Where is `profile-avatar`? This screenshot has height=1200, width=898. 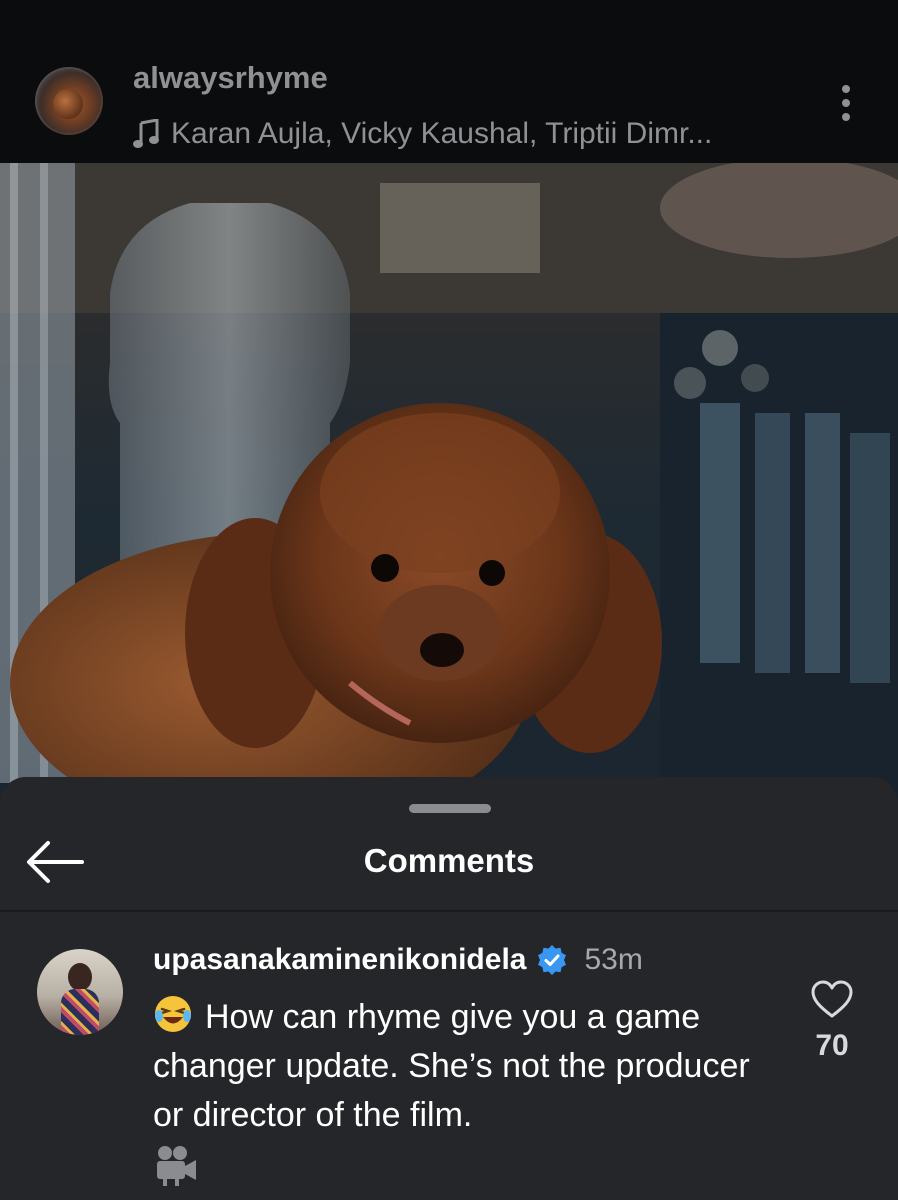 profile-avatar is located at coordinates (69, 101).